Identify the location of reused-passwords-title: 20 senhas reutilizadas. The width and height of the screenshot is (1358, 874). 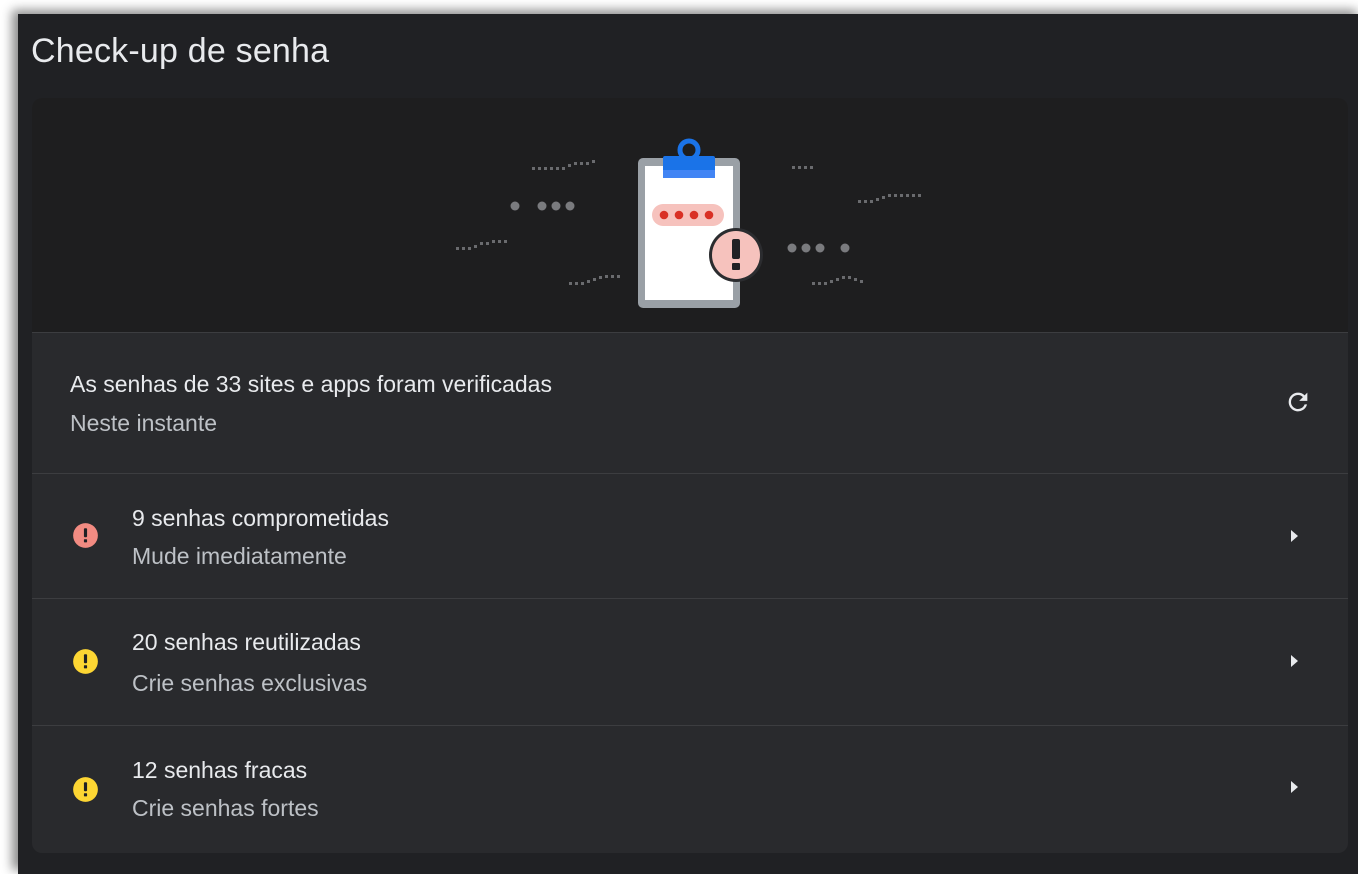
(246, 642).